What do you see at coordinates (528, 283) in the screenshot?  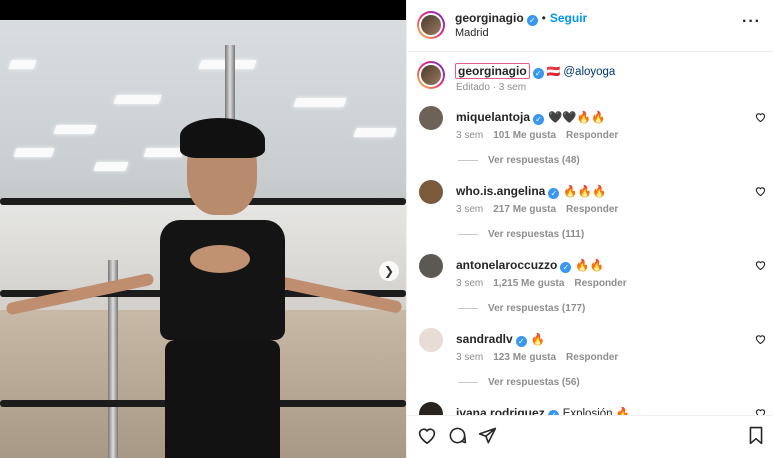 I see `comment-likes: 1,215 Me gusta` at bounding box center [528, 283].